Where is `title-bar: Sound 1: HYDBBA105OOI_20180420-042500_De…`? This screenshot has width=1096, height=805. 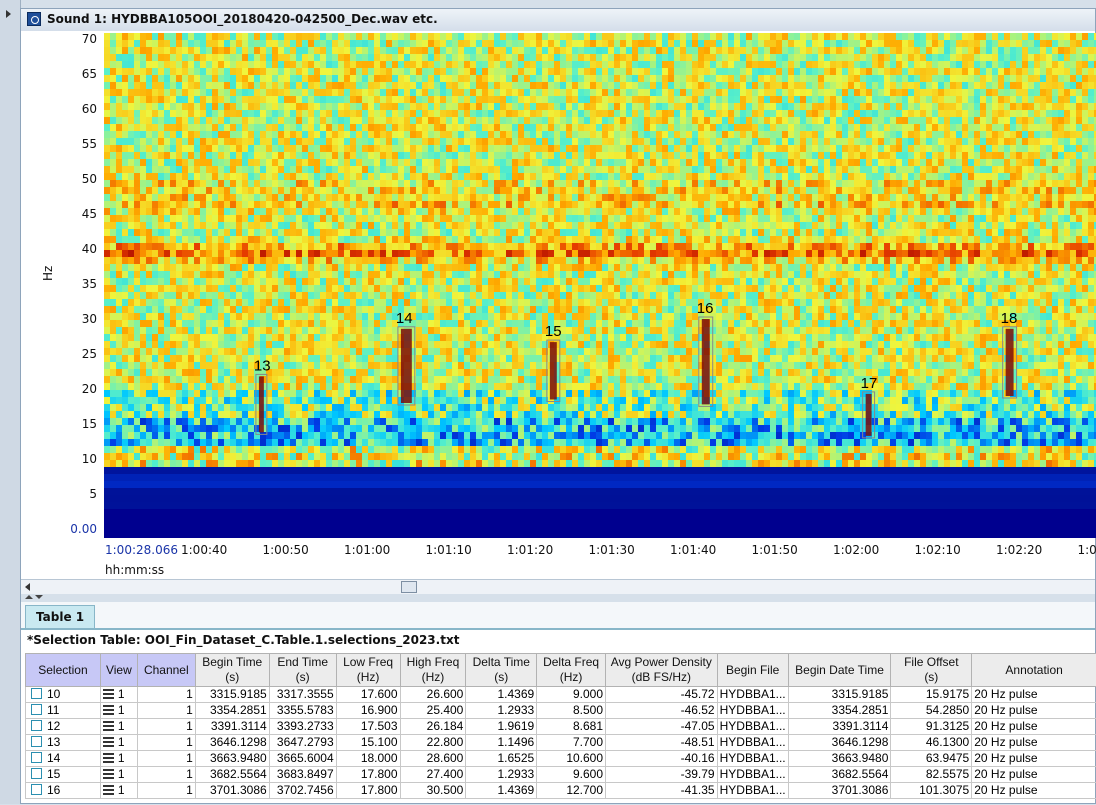 title-bar: Sound 1: HYDBBA105OOI_20180420-042500_De… is located at coordinates (558, 20).